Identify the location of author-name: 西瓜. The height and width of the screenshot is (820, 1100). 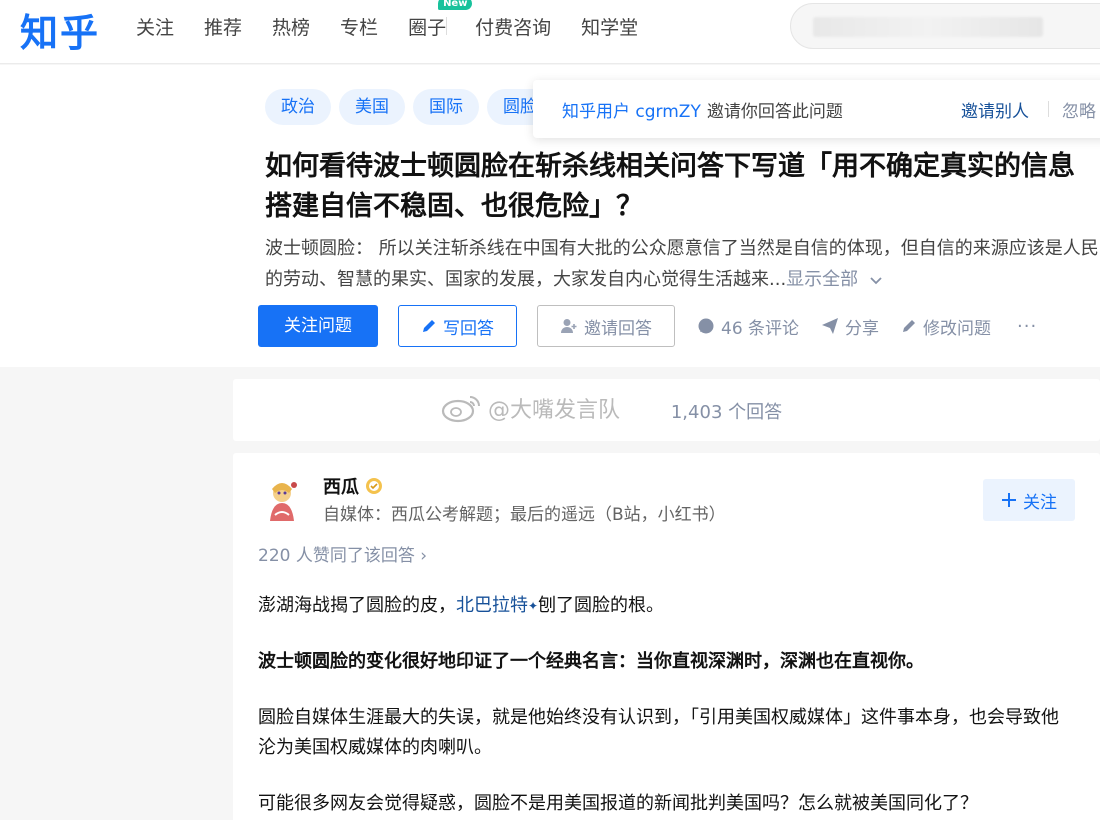
(353, 486).